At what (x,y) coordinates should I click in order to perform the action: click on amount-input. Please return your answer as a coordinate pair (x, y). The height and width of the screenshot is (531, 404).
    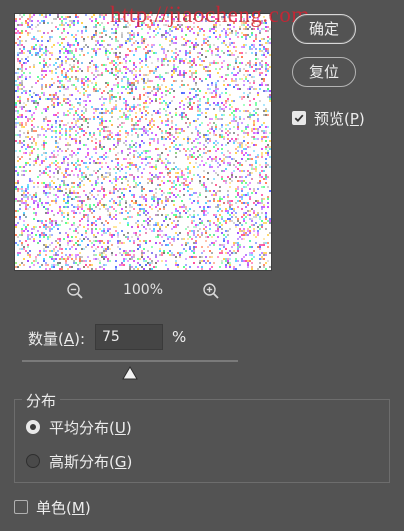
    Looking at the image, I should click on (129, 337).